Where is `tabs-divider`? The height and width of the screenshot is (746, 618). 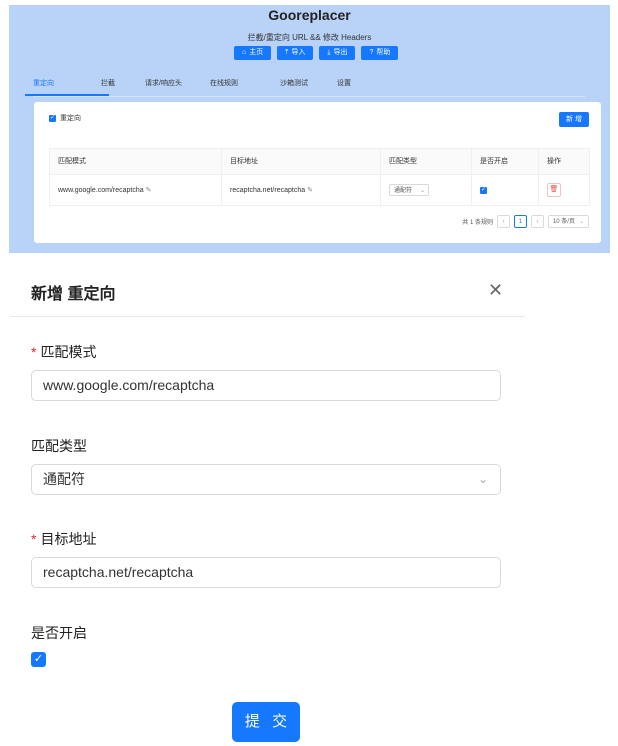
tabs-divider is located at coordinates (309, 96).